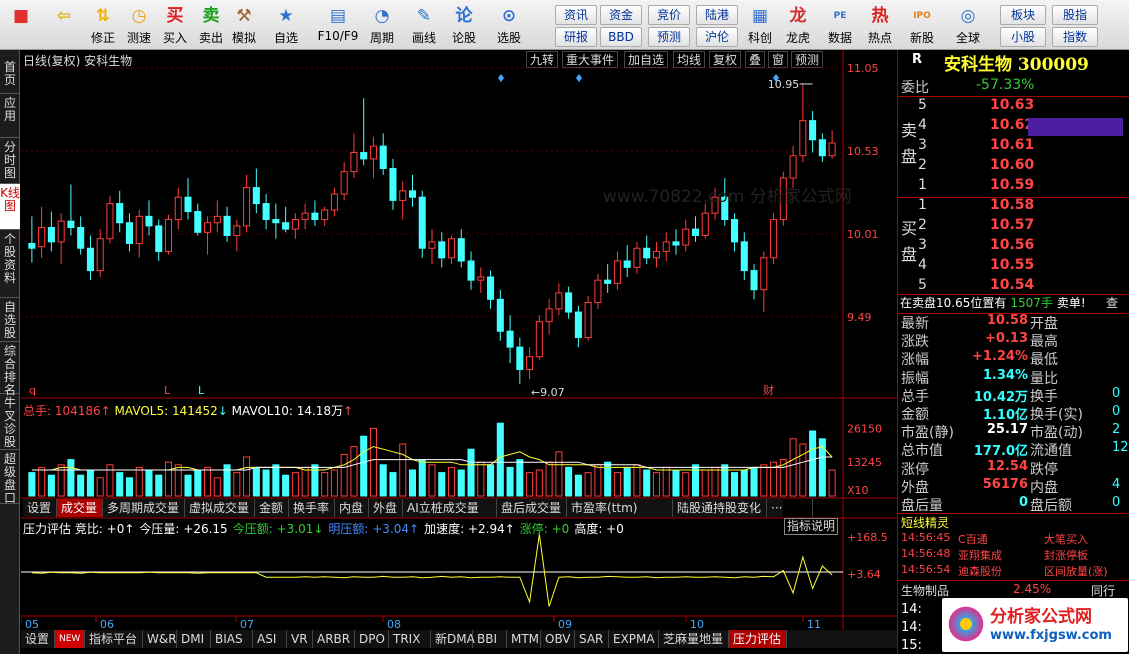 This screenshot has height=654, width=1129. Describe the element at coordinates (1075, 15) in the screenshot. I see `quick-button-9: 股指` at that location.